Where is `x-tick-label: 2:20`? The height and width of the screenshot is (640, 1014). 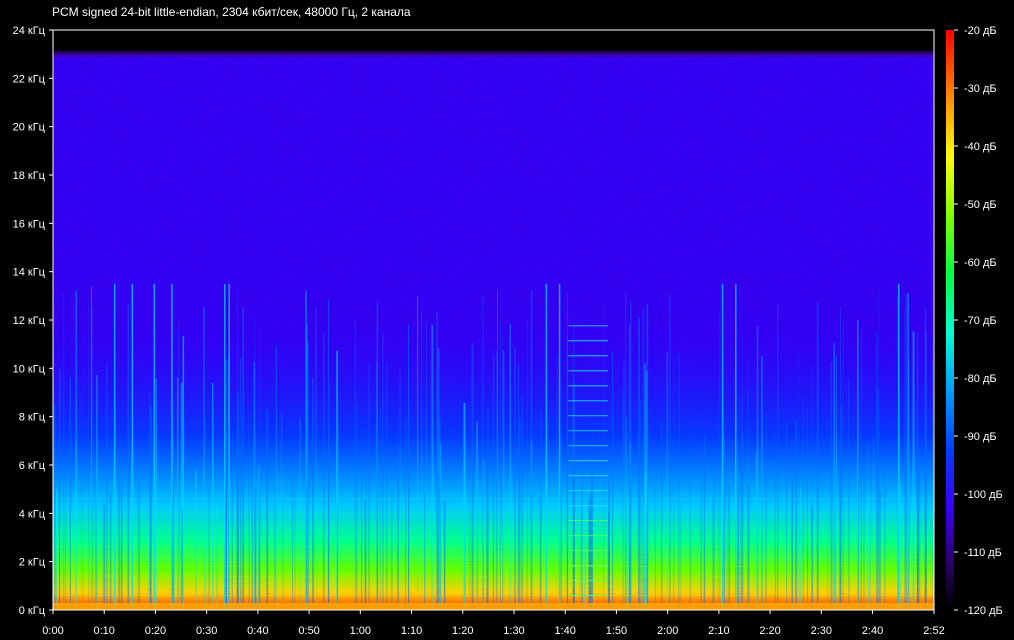 x-tick-label: 2:20 is located at coordinates (769, 631).